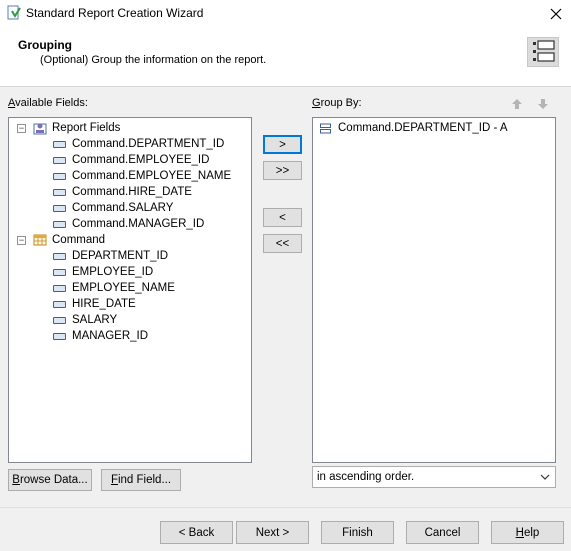 This screenshot has height=551, width=571. What do you see at coordinates (122, 192) in the screenshot?
I see `tree-item: Command.HIRE_DATE` at bounding box center [122, 192].